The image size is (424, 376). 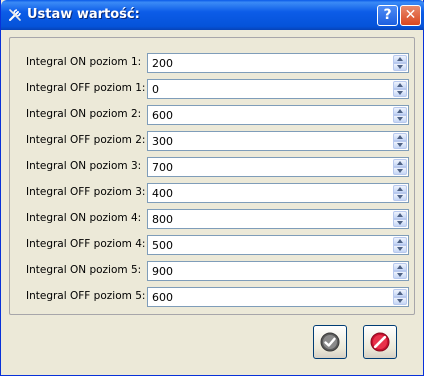 I want to click on tools-icon, so click(x=15, y=15).